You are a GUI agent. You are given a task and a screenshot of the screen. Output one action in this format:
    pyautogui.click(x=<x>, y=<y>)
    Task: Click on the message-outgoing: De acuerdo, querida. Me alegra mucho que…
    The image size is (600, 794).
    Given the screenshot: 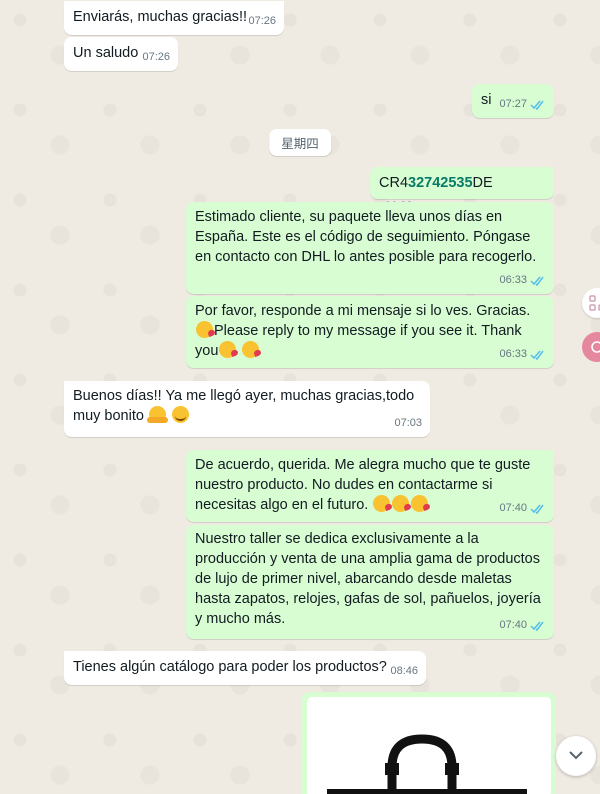 What is the action you would take?
    pyautogui.click(x=370, y=486)
    